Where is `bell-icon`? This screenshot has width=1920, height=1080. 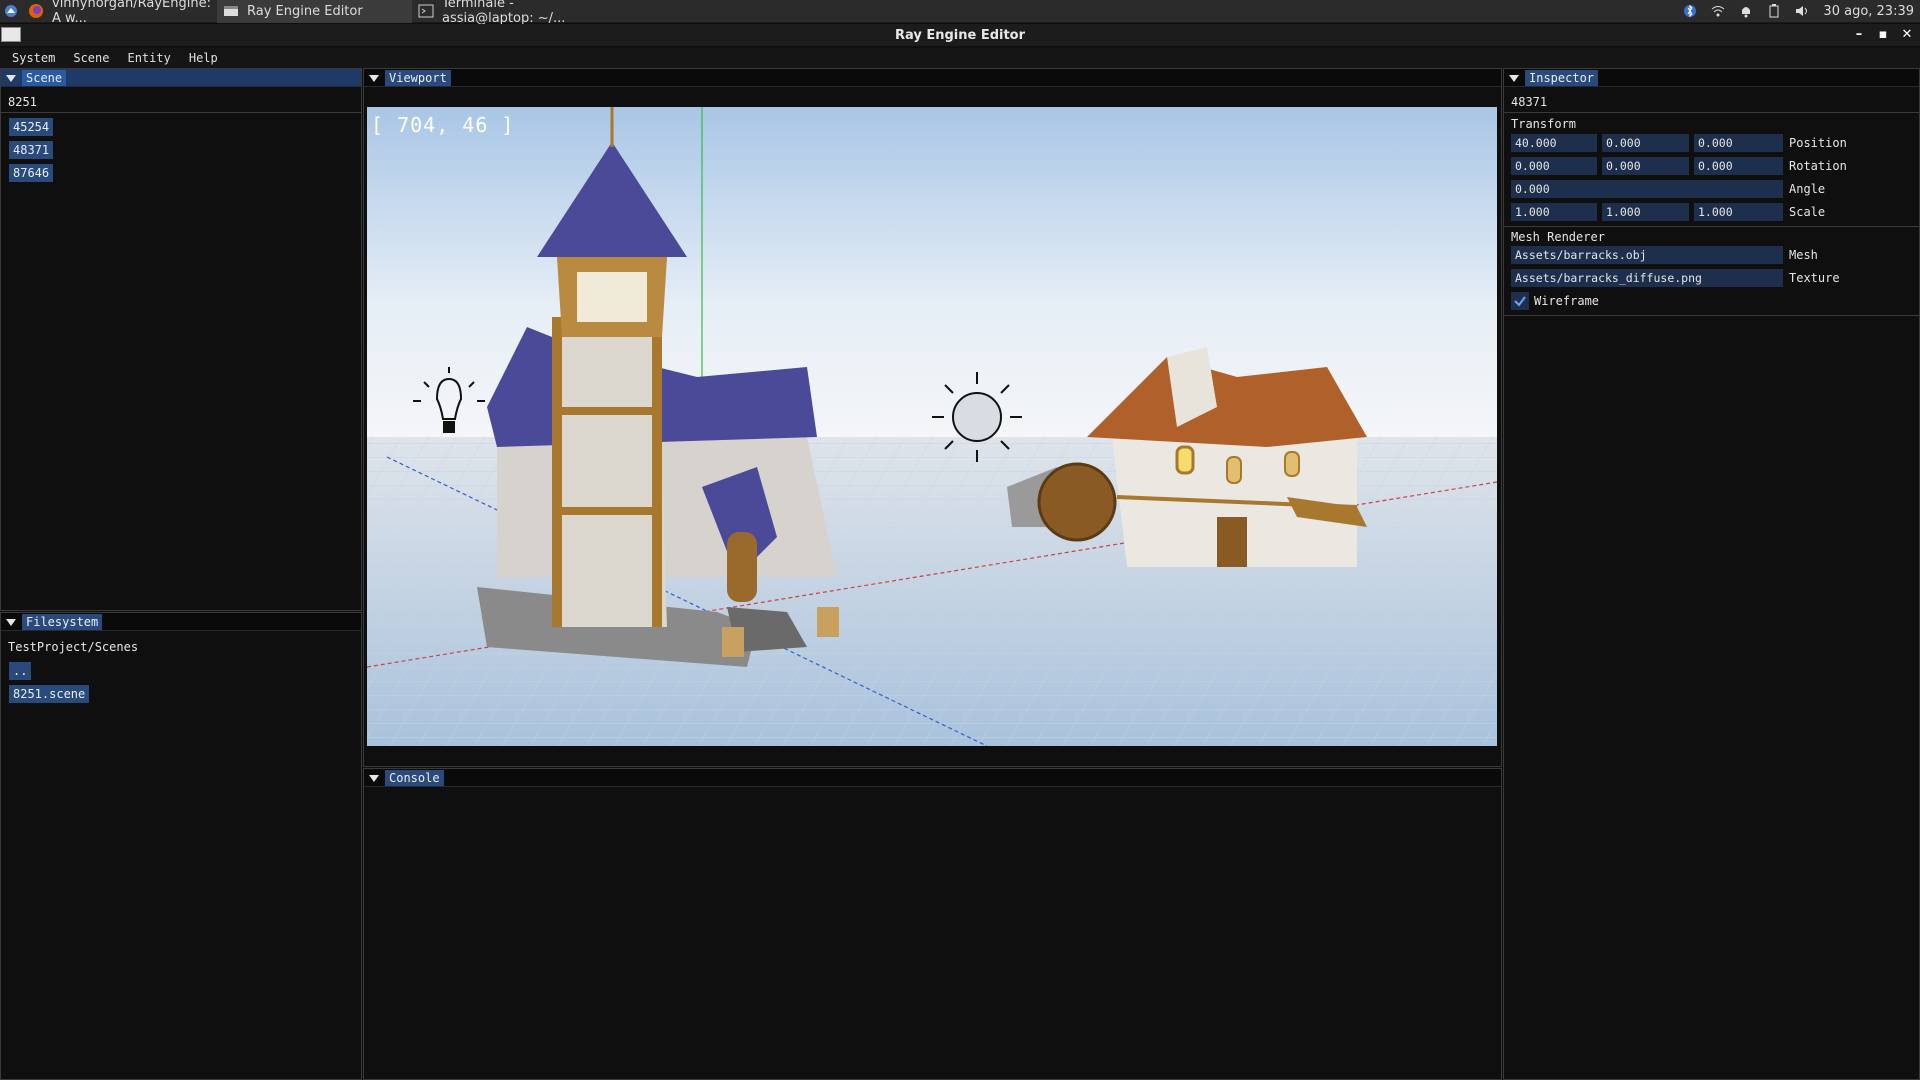
bell-icon is located at coordinates (1746, 11).